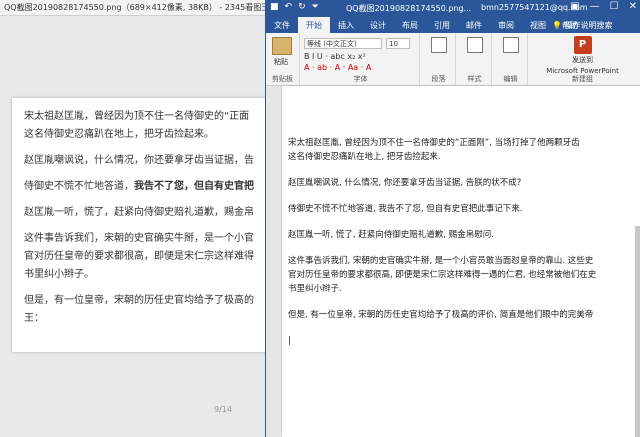 Image resolution: width=640 pixels, height=437 pixels. Describe the element at coordinates (633, 6) in the screenshot. I see `close-icon: ✕` at that location.